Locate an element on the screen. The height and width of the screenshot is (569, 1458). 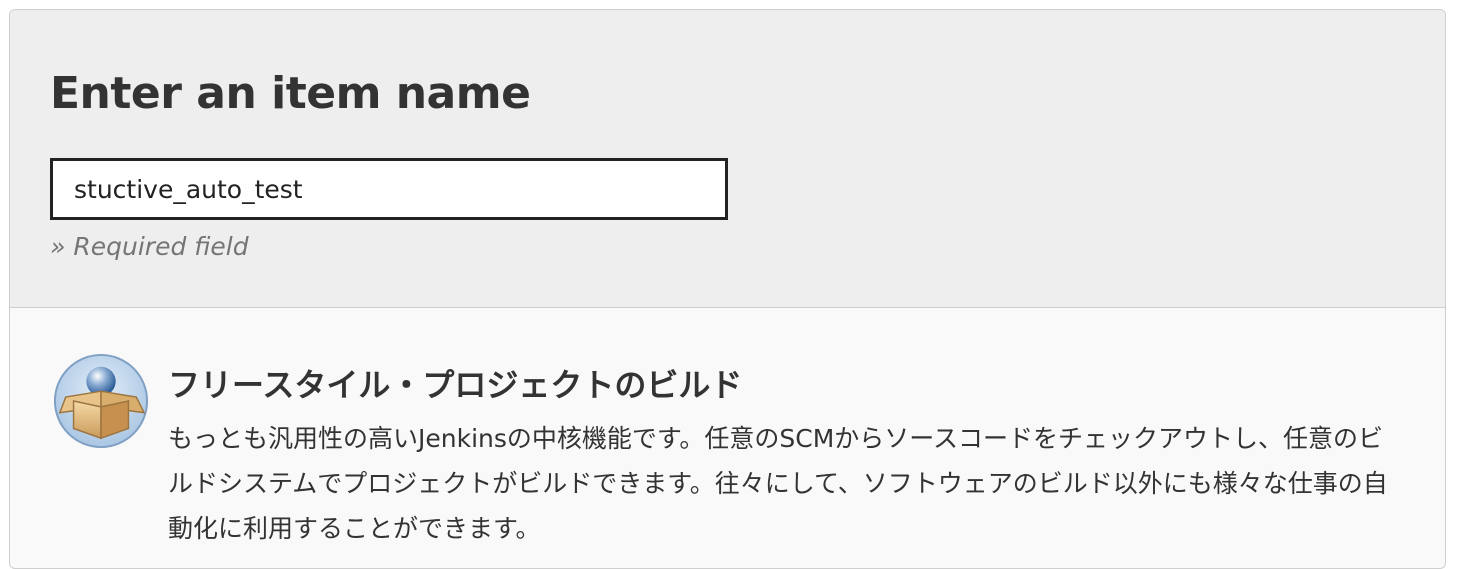
item-name-input is located at coordinates (389, 189).